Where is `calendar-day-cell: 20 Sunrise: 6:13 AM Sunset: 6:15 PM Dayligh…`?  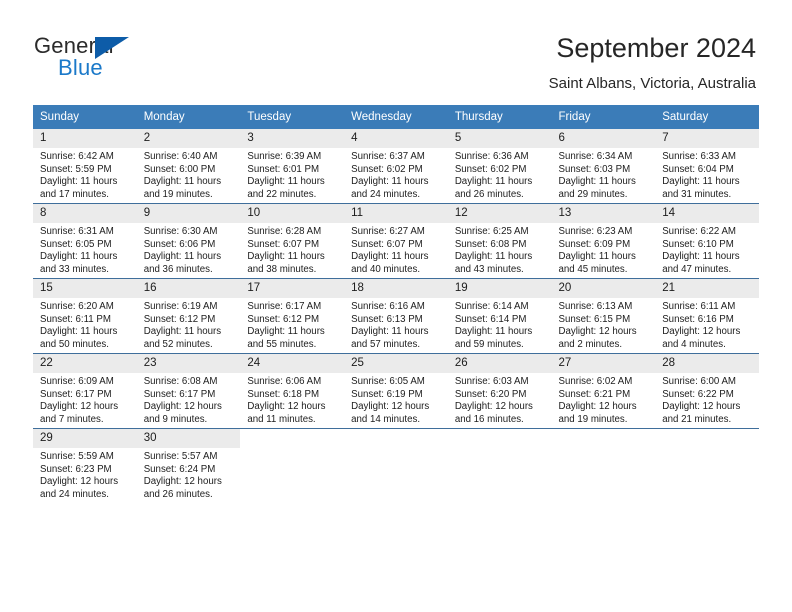
calendar-day-cell: 20 Sunrise: 6:13 AM Sunset: 6:15 PM Dayligh… is located at coordinates (603, 316).